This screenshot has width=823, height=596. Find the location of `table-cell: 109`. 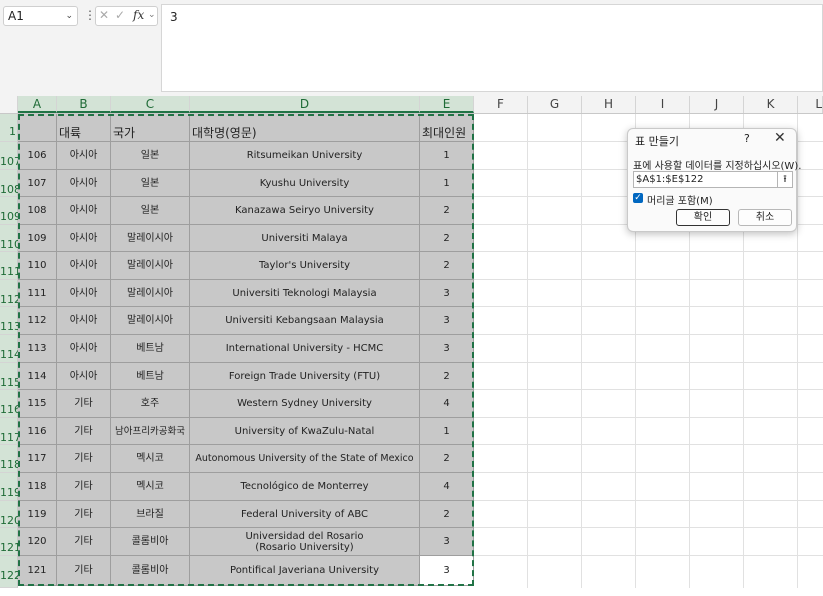

table-cell: 109 is located at coordinates (37, 238).